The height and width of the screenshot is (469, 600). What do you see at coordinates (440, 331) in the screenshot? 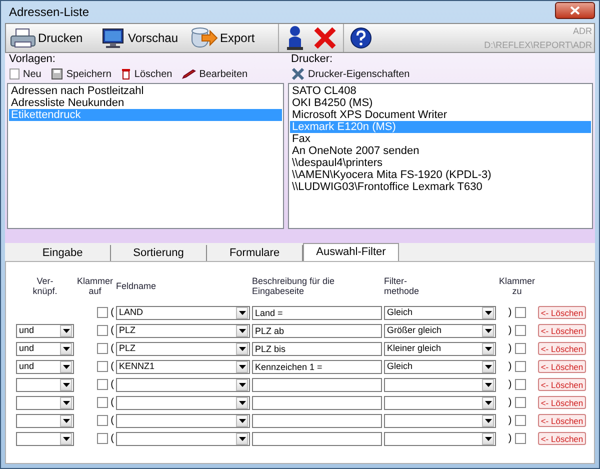
I see `method-dropdown: Größer gleich` at bounding box center [440, 331].